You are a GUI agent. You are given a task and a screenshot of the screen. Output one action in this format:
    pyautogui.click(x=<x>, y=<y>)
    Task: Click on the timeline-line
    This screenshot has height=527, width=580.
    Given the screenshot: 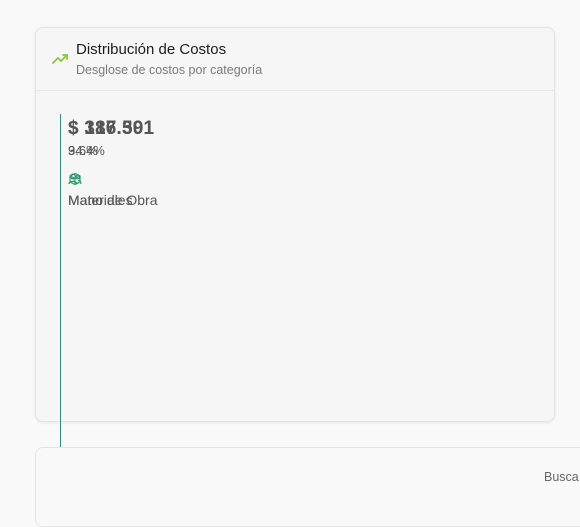 What is the action you would take?
    pyautogui.click(x=60, y=287)
    